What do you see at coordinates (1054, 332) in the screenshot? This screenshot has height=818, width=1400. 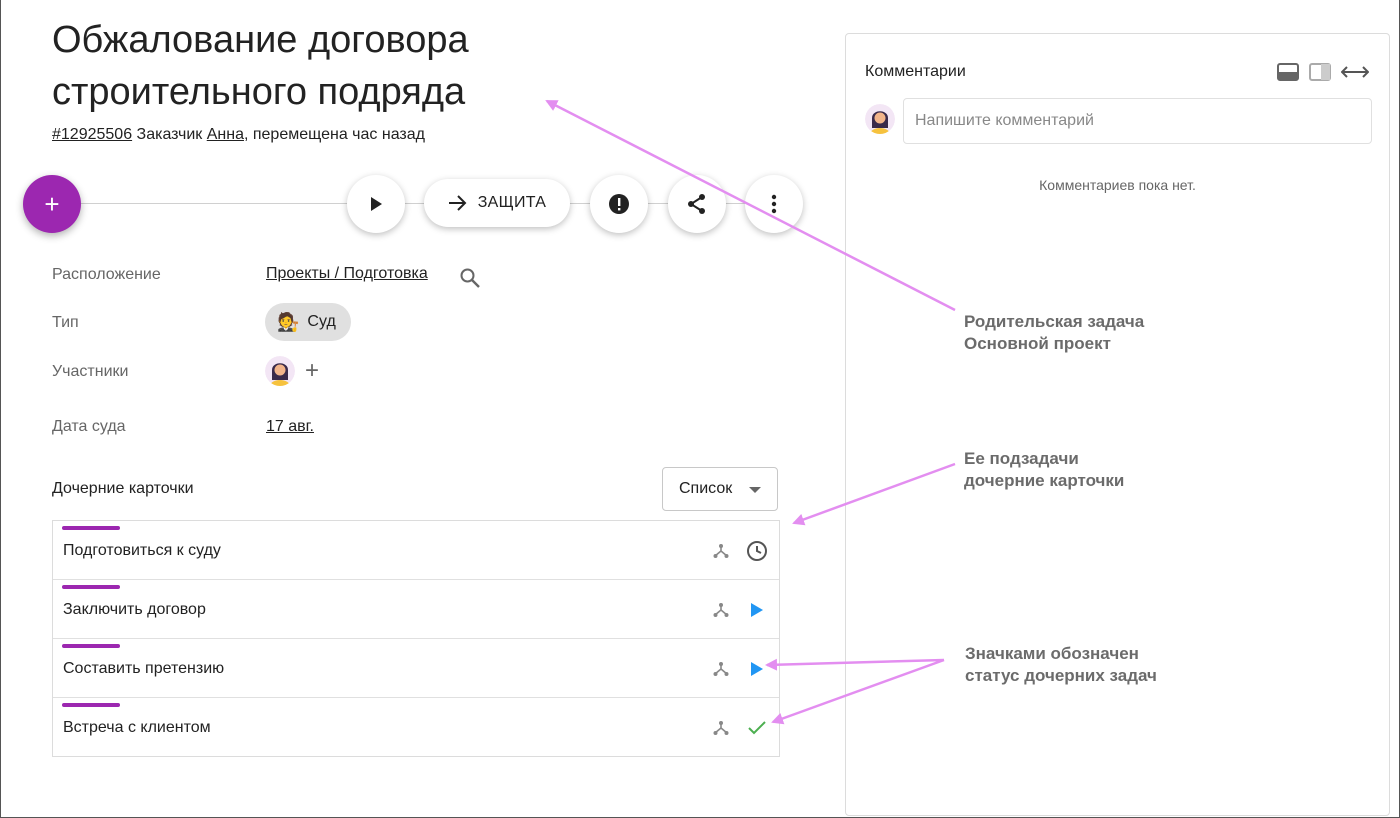 I see `annotation-parent: Родительская задача Основной проект` at bounding box center [1054, 332].